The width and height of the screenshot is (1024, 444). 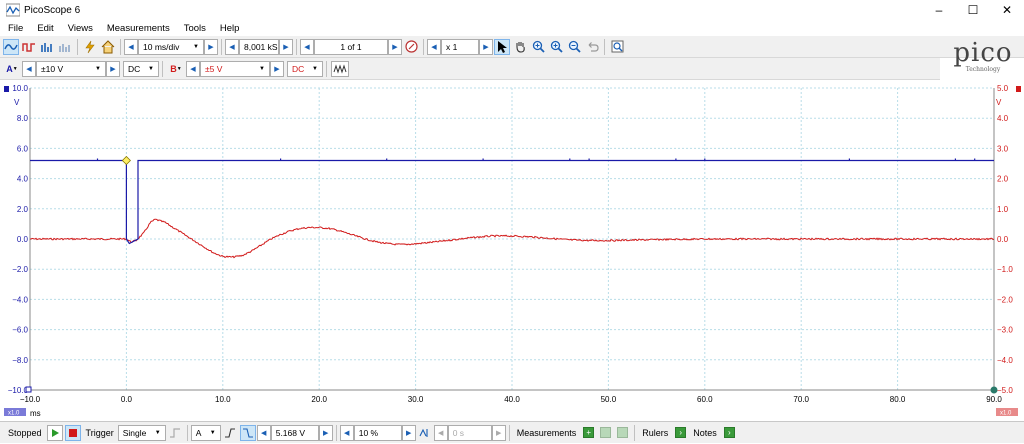 What do you see at coordinates (11, 46) in the screenshot?
I see `scope-mode-button` at bounding box center [11, 46].